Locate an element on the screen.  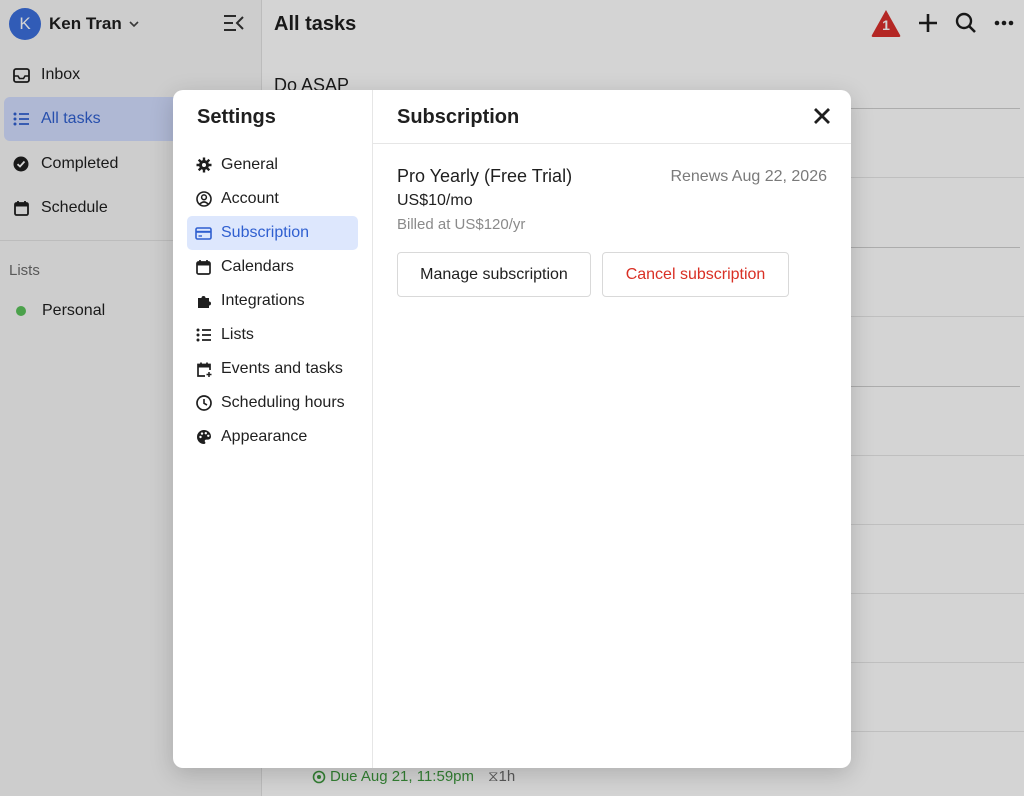
cancel-subscription-button: Cancel subscription is located at coordinates (695, 274).